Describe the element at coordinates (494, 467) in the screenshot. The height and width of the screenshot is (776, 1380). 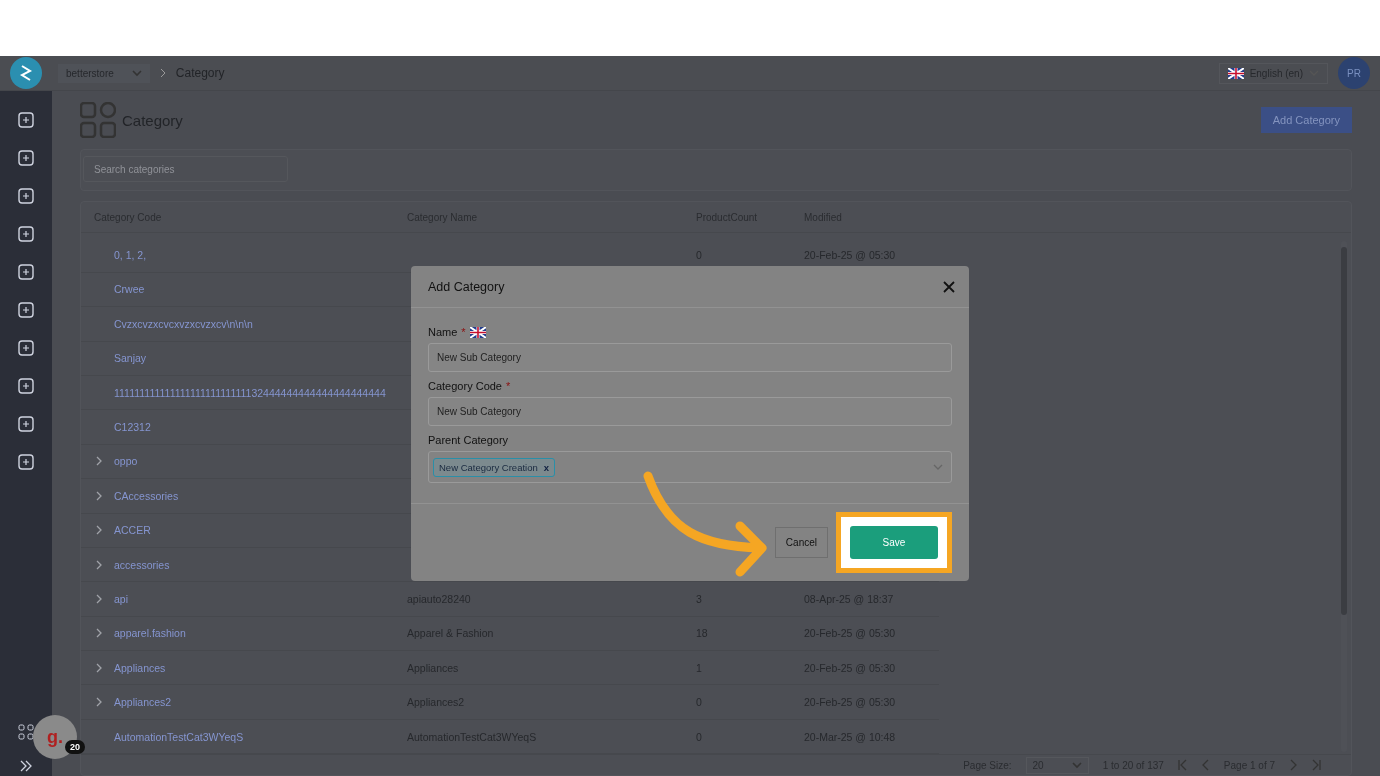
I see `selected-chip: New Category Creation x` at that location.